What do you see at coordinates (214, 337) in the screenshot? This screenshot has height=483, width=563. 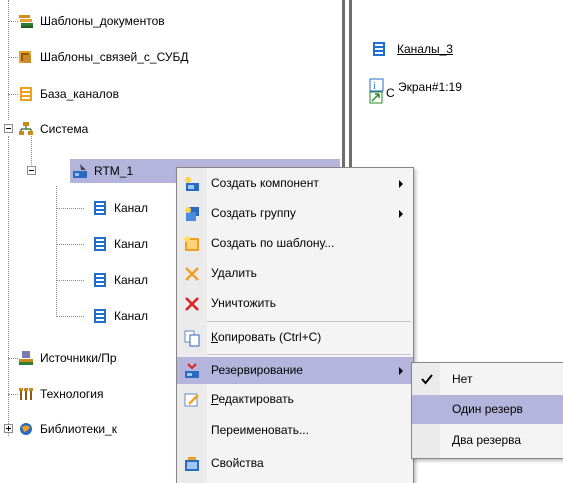 I see `menu-item-hotkey: К` at bounding box center [214, 337].